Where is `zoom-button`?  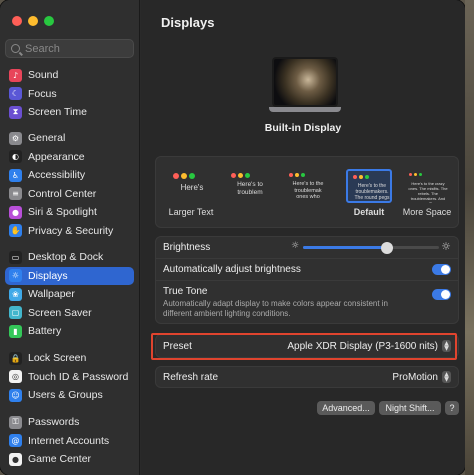 zoom-button is located at coordinates (49, 21).